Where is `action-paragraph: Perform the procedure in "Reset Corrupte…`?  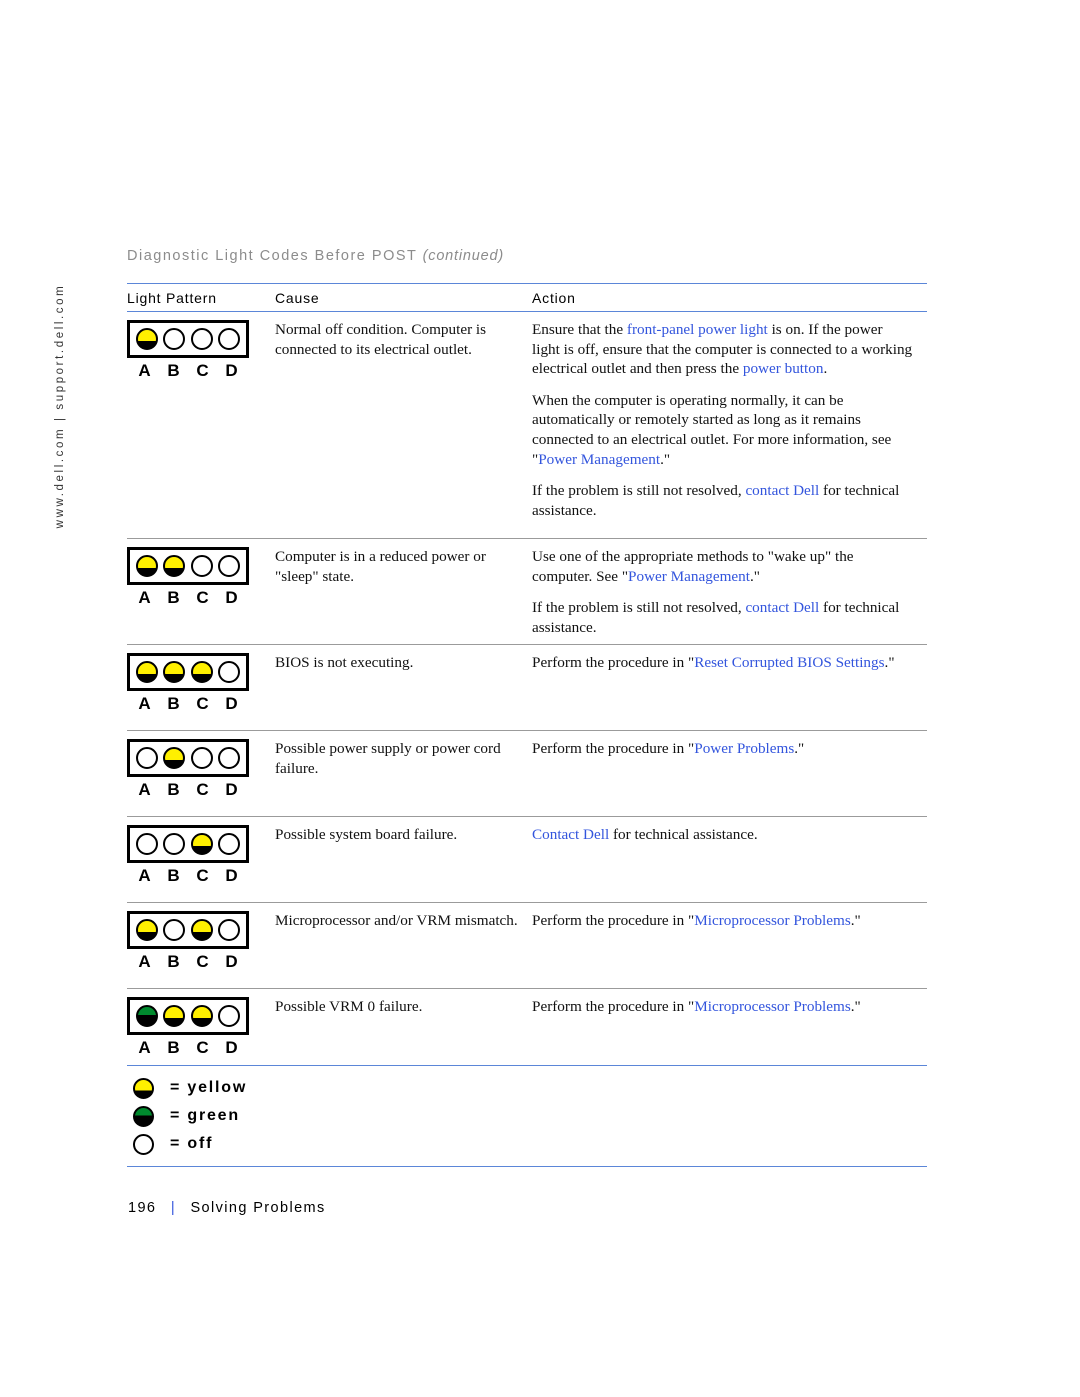 action-paragraph: Perform the procedure in "Reset Corrupte… is located at coordinates (722, 663).